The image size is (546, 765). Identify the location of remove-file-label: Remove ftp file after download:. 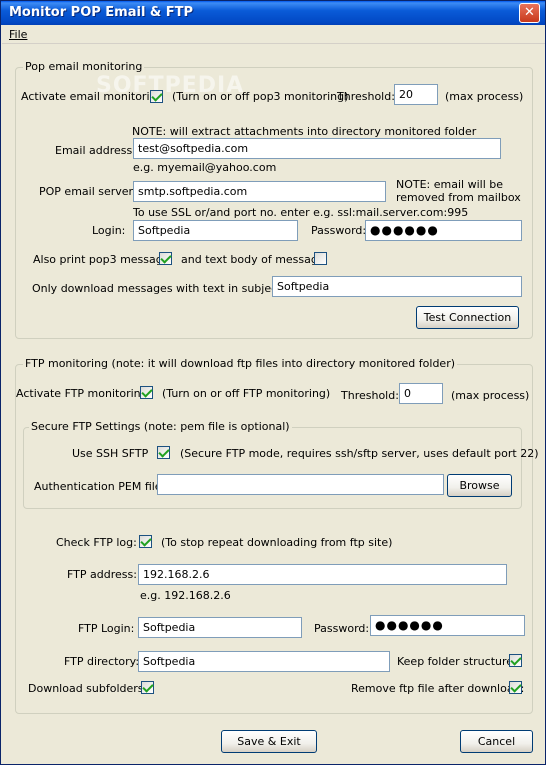
(438, 688).